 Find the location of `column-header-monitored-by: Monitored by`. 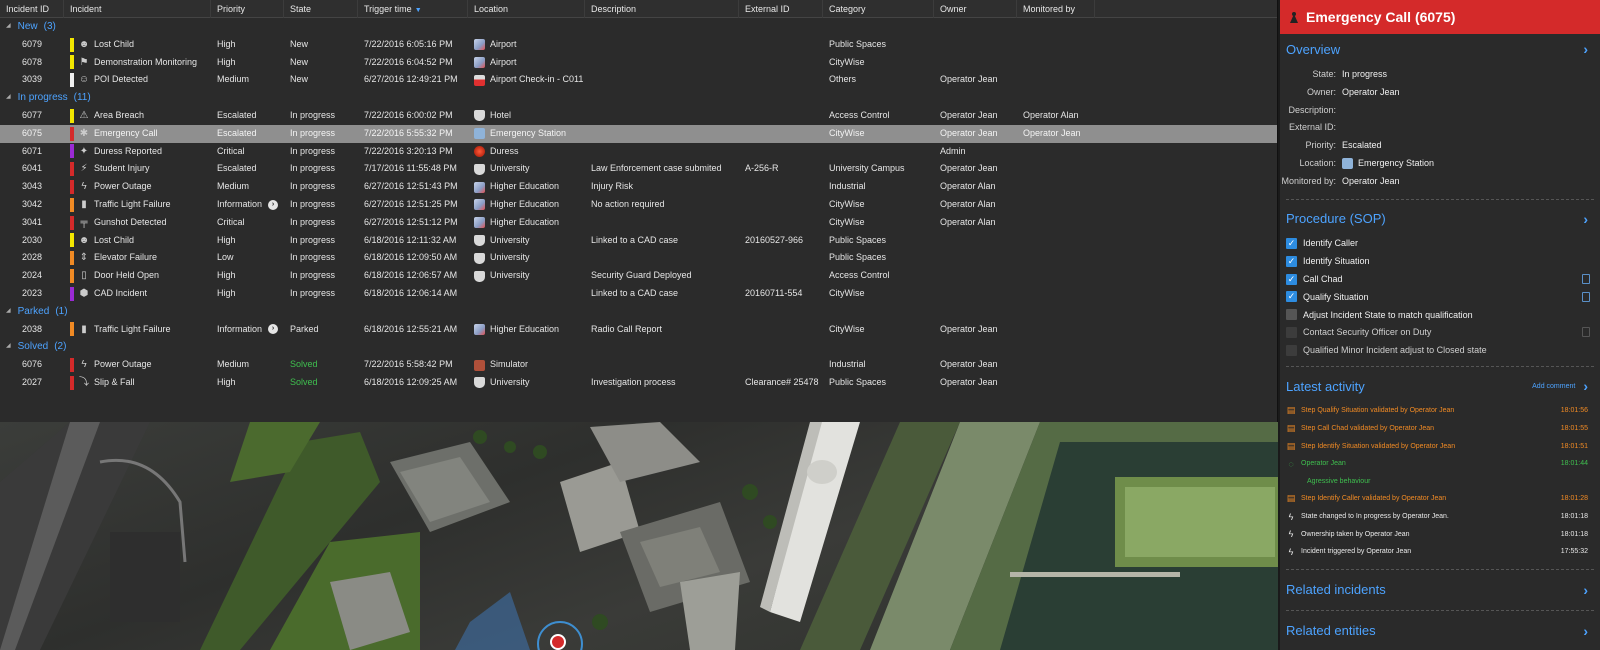

column-header-monitored-by: Monitored by is located at coordinates (1056, 9).